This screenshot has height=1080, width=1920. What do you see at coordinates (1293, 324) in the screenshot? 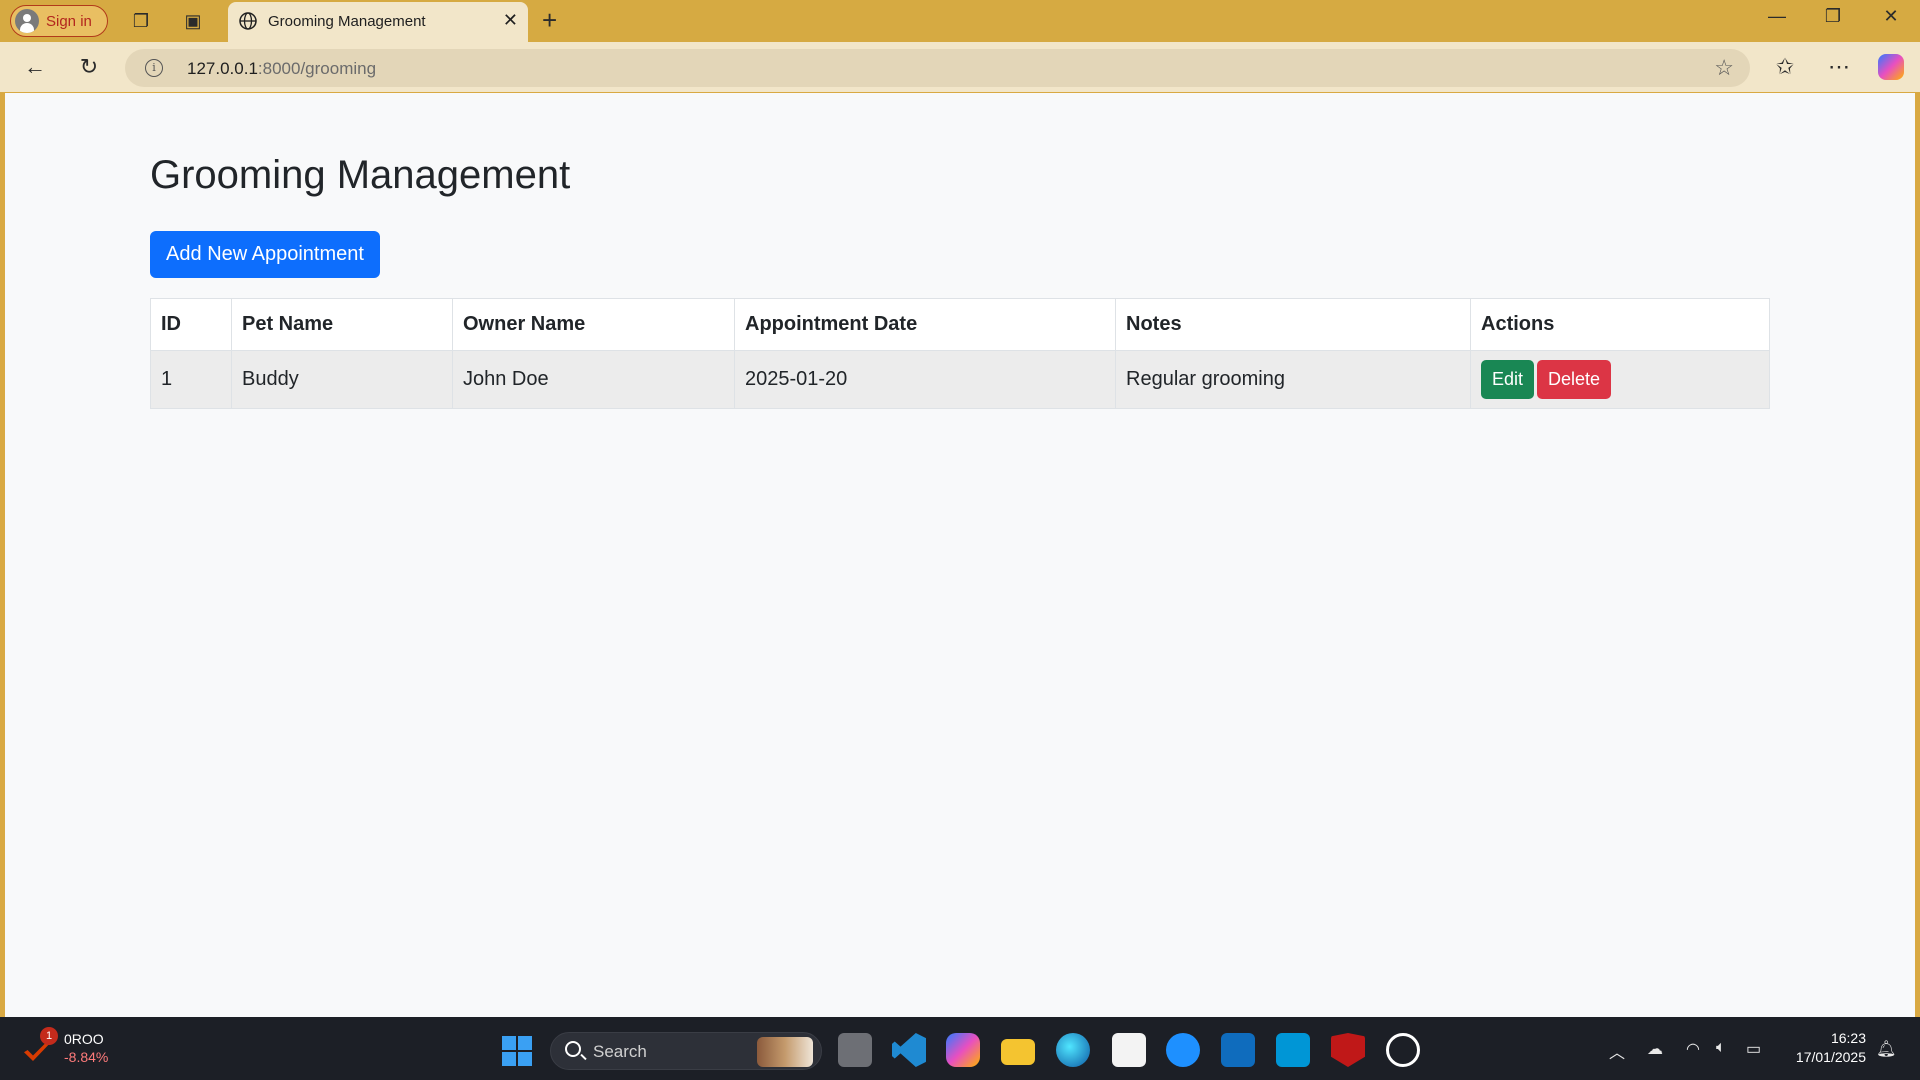
I see `header-notes: Notes` at bounding box center [1293, 324].